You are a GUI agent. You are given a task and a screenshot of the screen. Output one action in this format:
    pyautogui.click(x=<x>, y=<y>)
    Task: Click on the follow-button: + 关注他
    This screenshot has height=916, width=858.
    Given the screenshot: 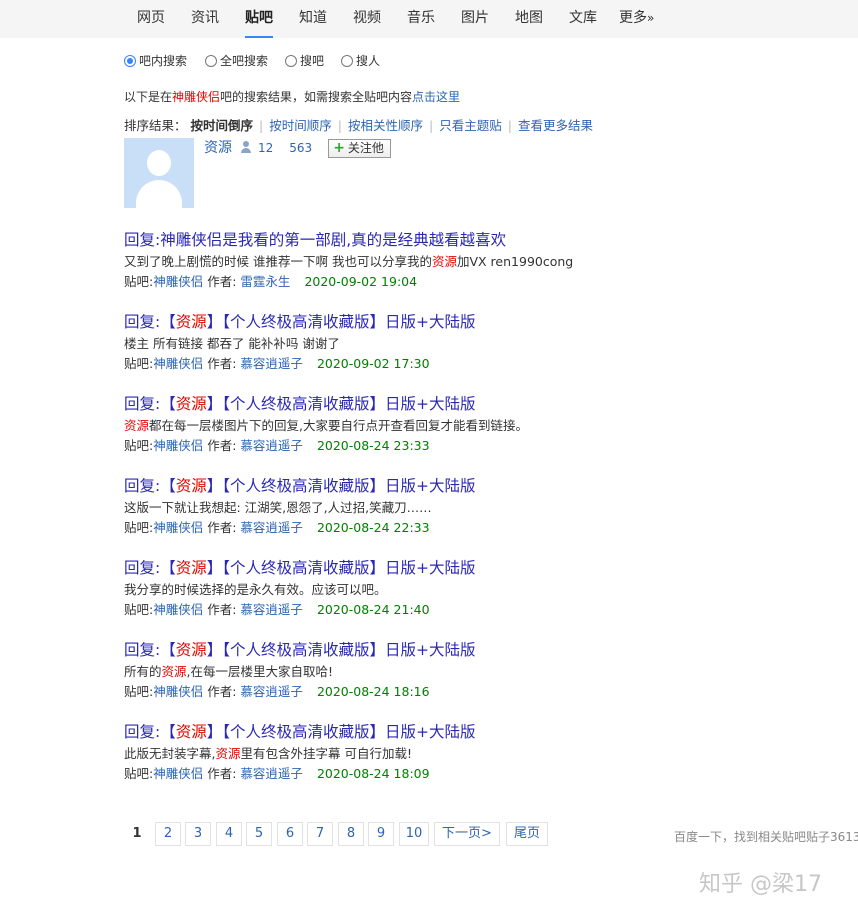 What is the action you would take?
    pyautogui.click(x=359, y=148)
    